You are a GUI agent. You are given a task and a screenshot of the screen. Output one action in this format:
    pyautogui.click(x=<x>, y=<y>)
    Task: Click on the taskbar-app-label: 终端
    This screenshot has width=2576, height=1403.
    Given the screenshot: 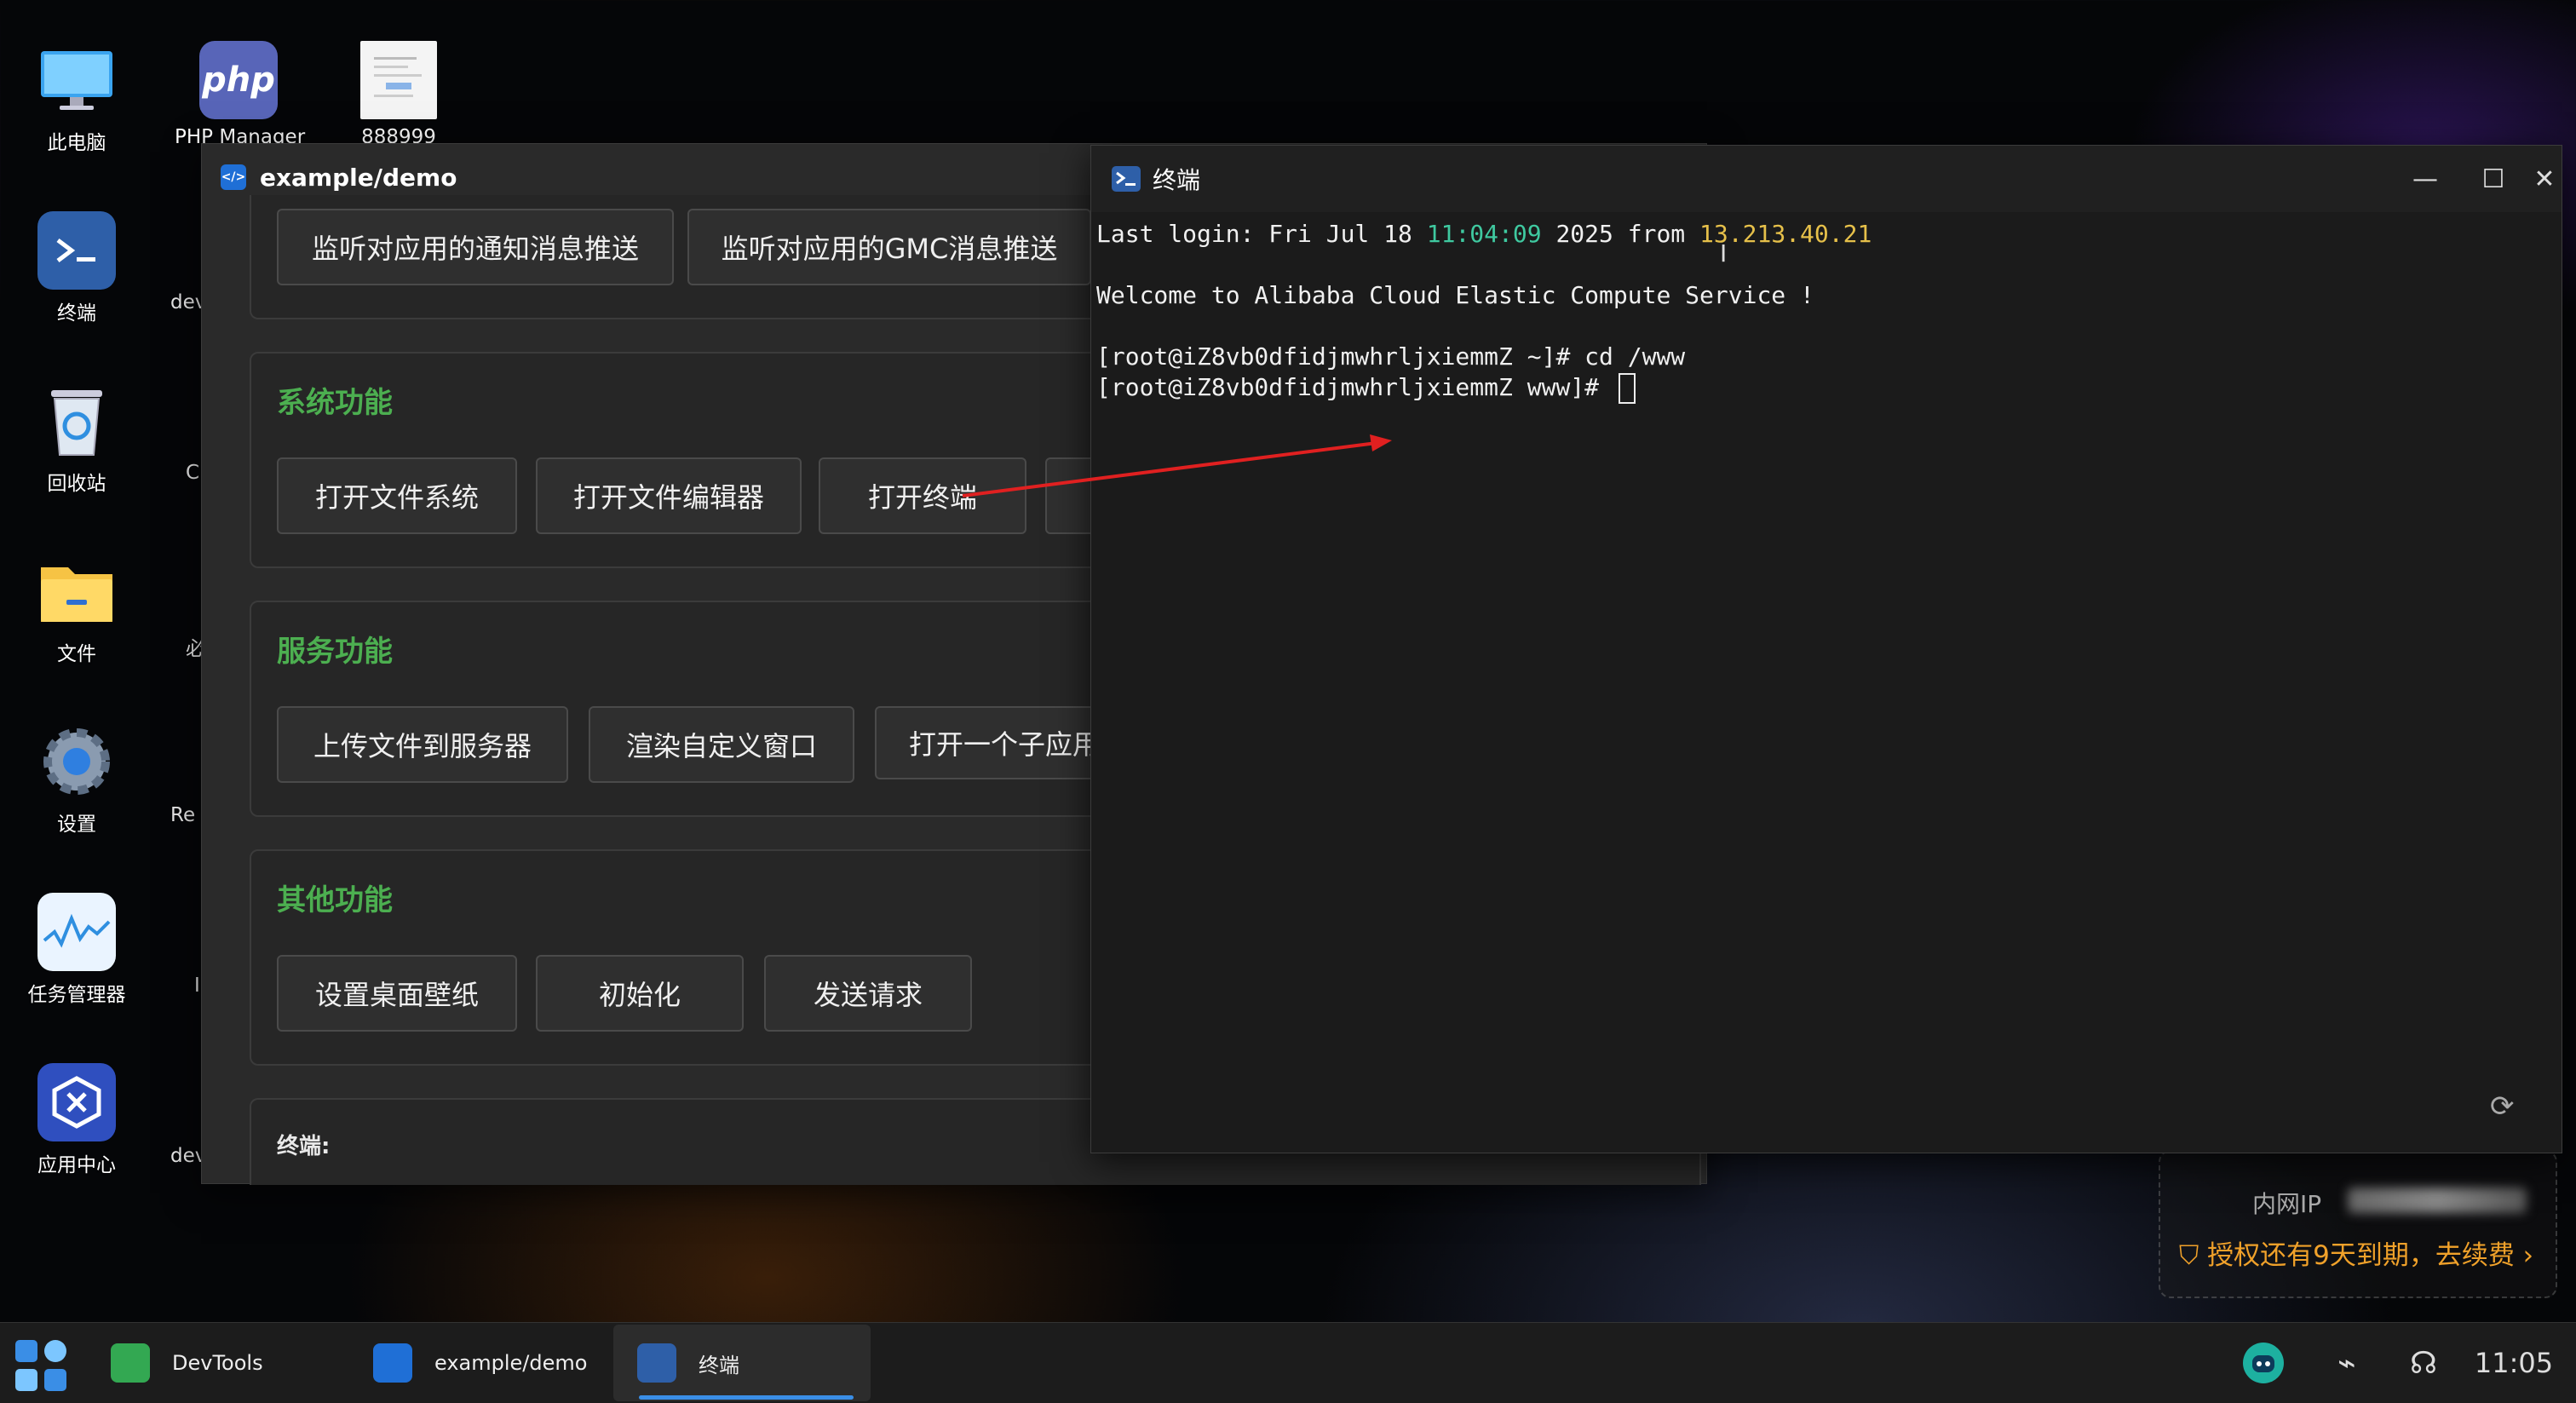 What is the action you would take?
    pyautogui.click(x=719, y=1365)
    